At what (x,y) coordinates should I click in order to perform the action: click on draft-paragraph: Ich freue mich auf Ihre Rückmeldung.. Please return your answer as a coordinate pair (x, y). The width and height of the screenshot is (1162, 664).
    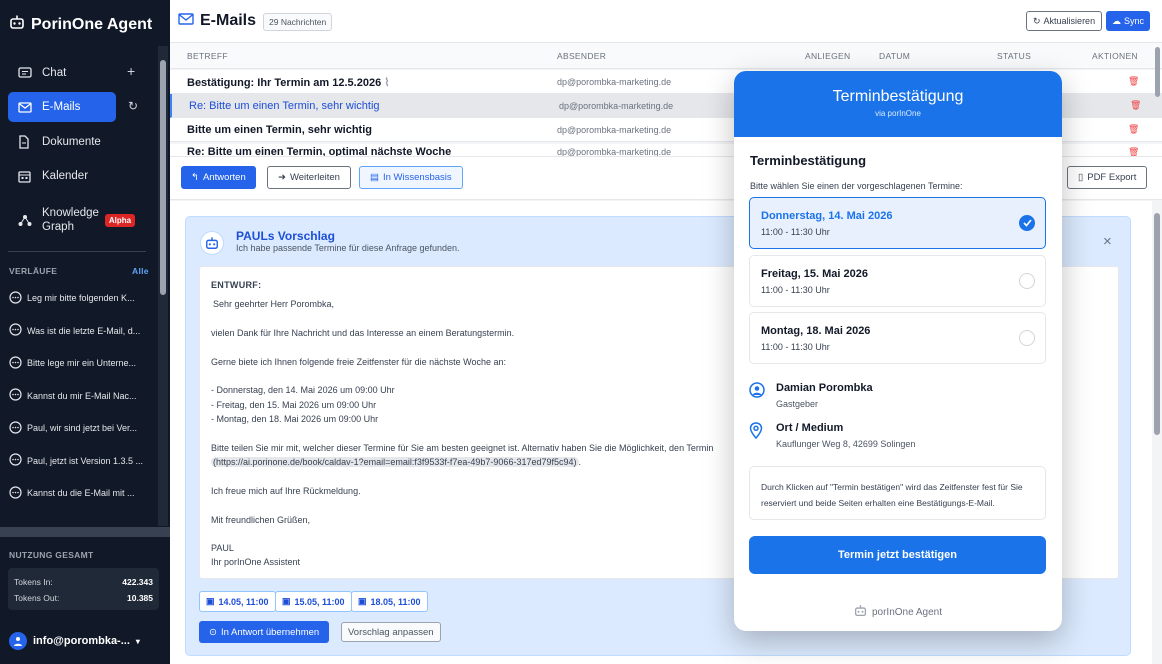
    Looking at the image, I should click on (286, 491).